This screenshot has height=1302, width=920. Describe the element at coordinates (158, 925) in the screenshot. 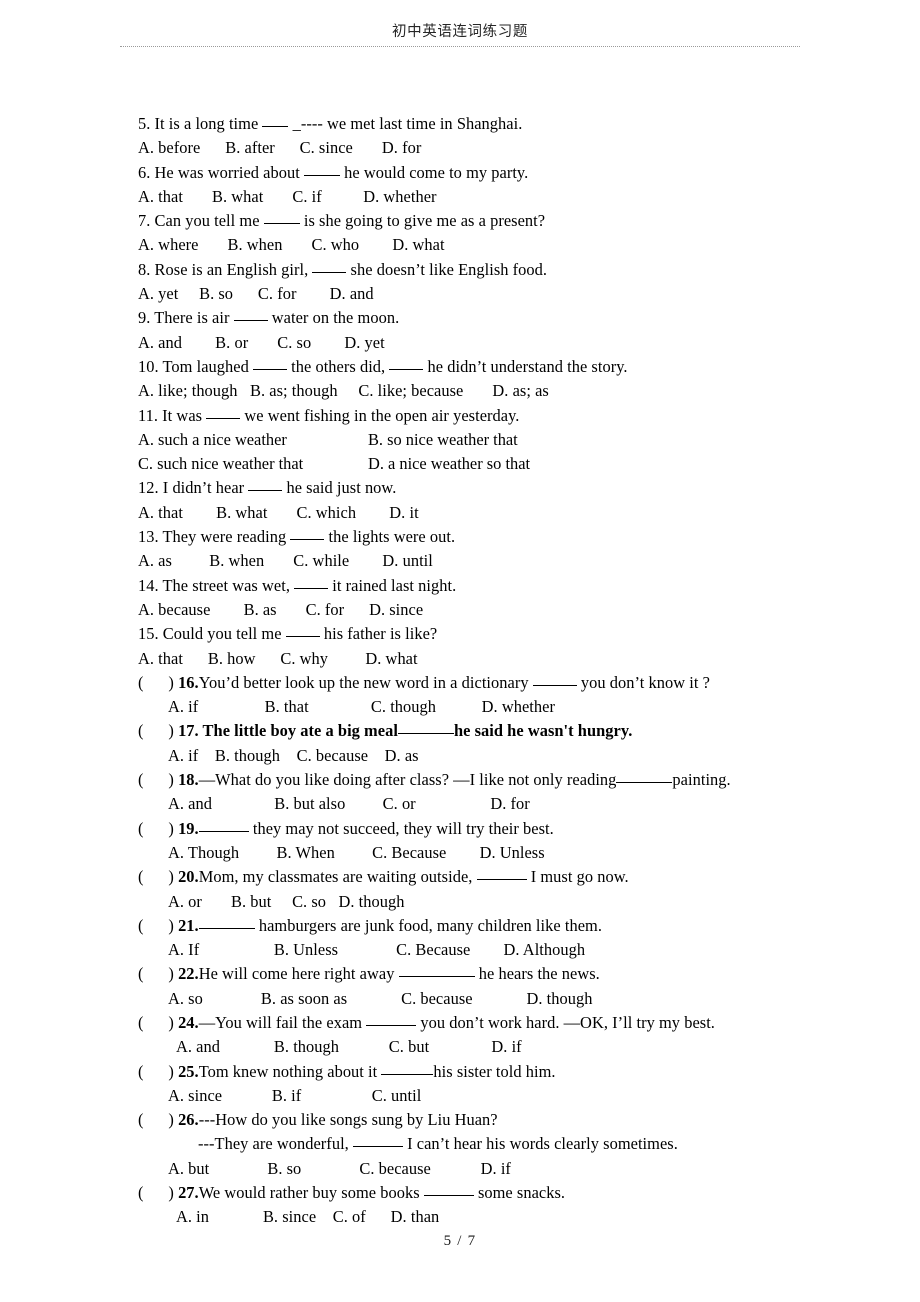

I see `q21-bracket: ( )` at that location.